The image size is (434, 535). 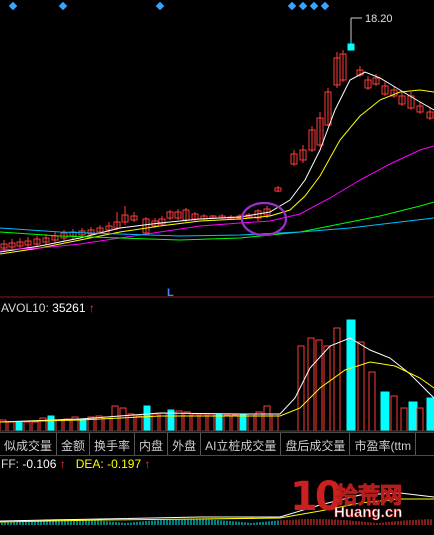 I want to click on indicator-value: 35261, so click(x=69, y=308).